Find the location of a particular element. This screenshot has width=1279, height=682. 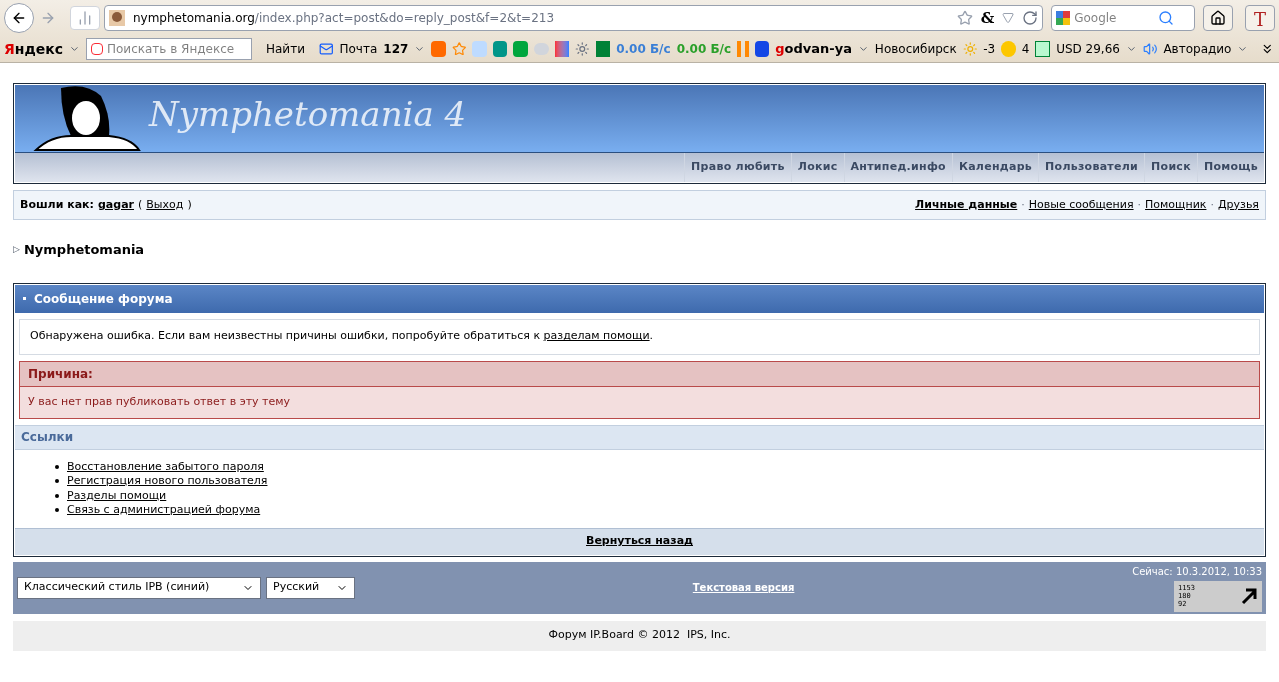

site-icon is located at coordinates (116, 18).